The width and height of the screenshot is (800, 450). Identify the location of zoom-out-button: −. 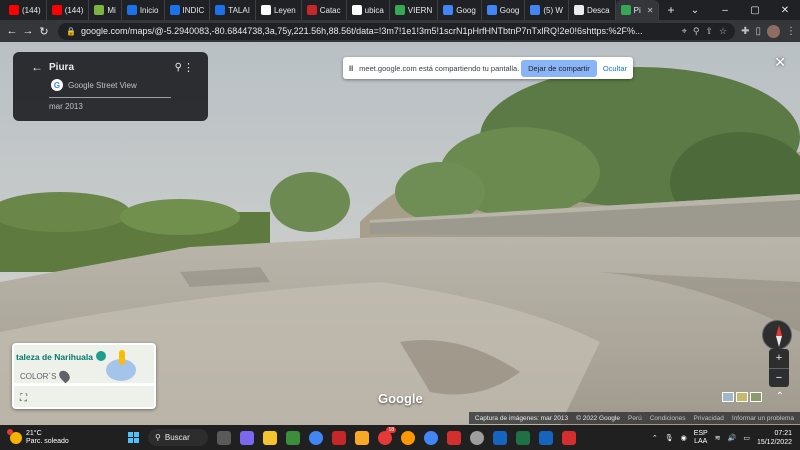
(779, 378).